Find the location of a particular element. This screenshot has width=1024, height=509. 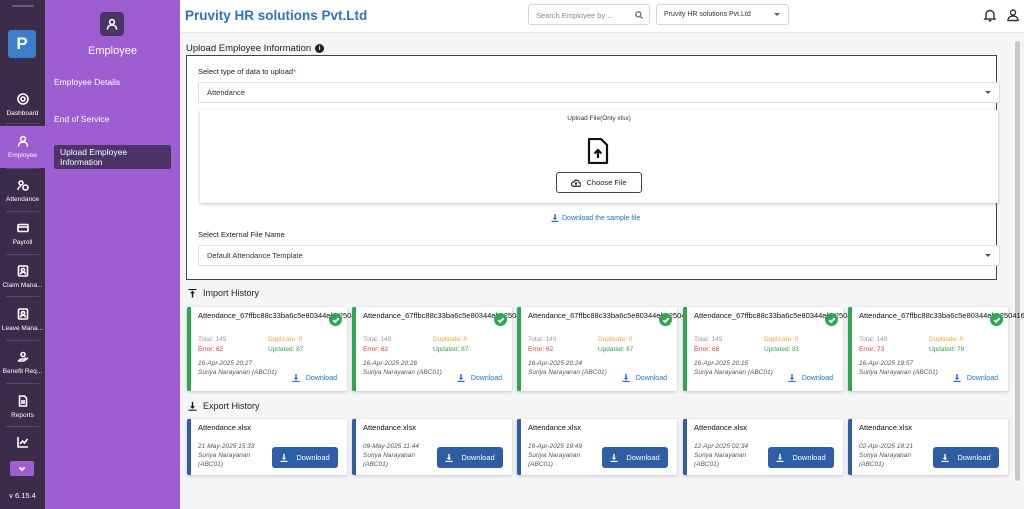

rail-handle is located at coordinates (22, 5).